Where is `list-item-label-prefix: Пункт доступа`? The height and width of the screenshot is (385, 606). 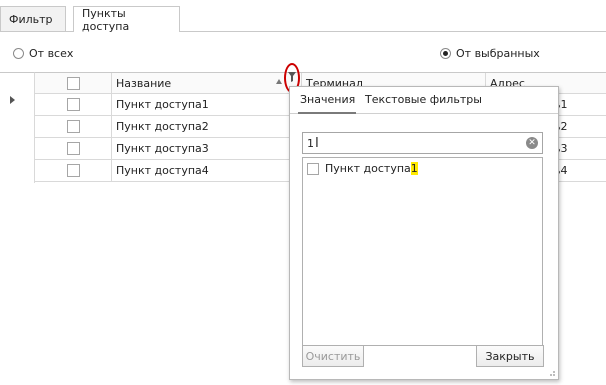
list-item-label-prefix: Пункт доступа is located at coordinates (368, 168).